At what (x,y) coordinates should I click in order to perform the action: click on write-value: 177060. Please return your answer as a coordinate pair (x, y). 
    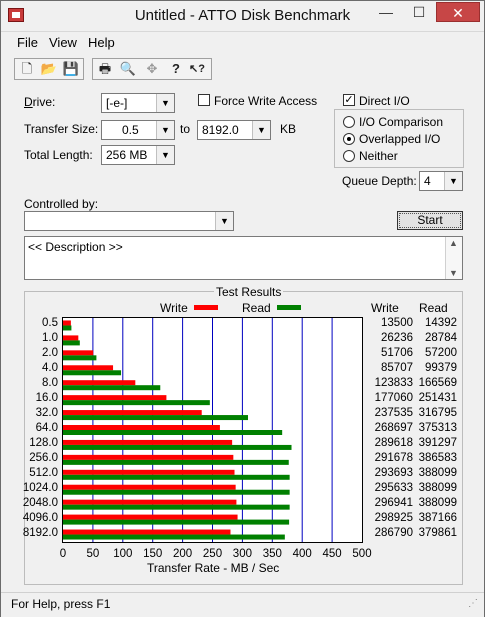
    Looking at the image, I should click on (393, 398).